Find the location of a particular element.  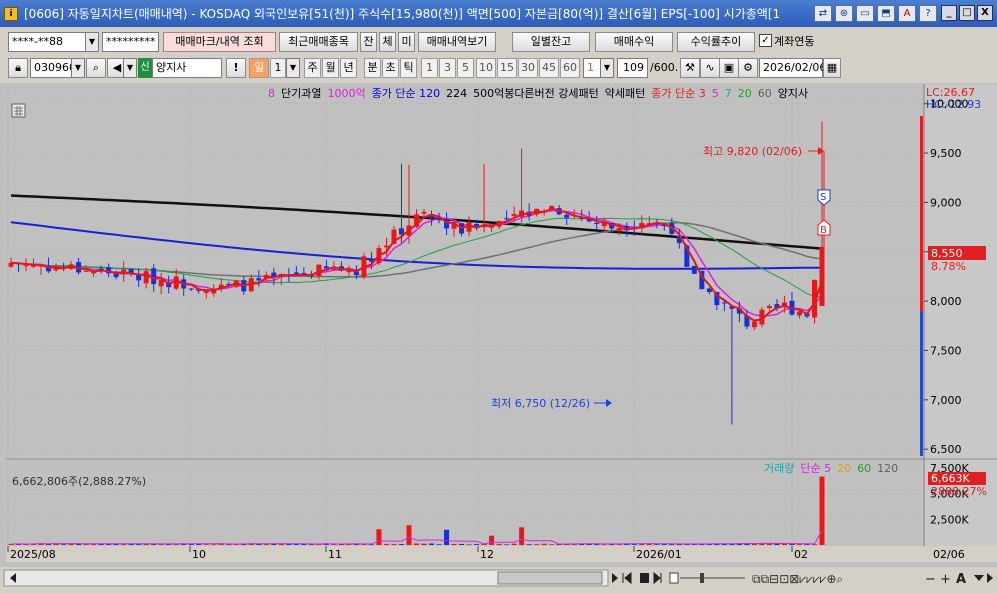

help-icon: ? is located at coordinates (928, 13).